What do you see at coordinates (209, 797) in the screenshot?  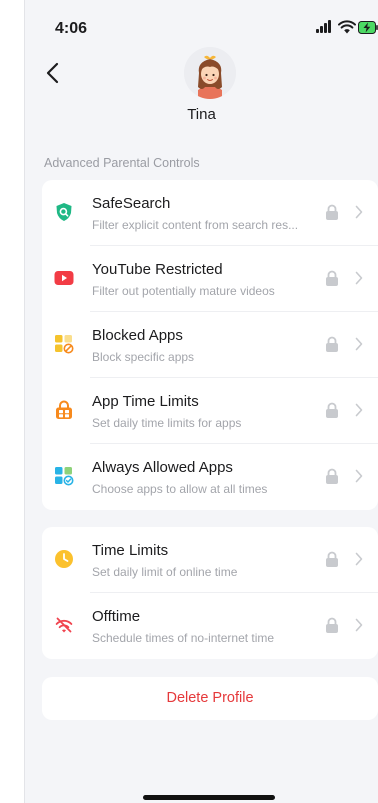 I see `home-indicator` at bounding box center [209, 797].